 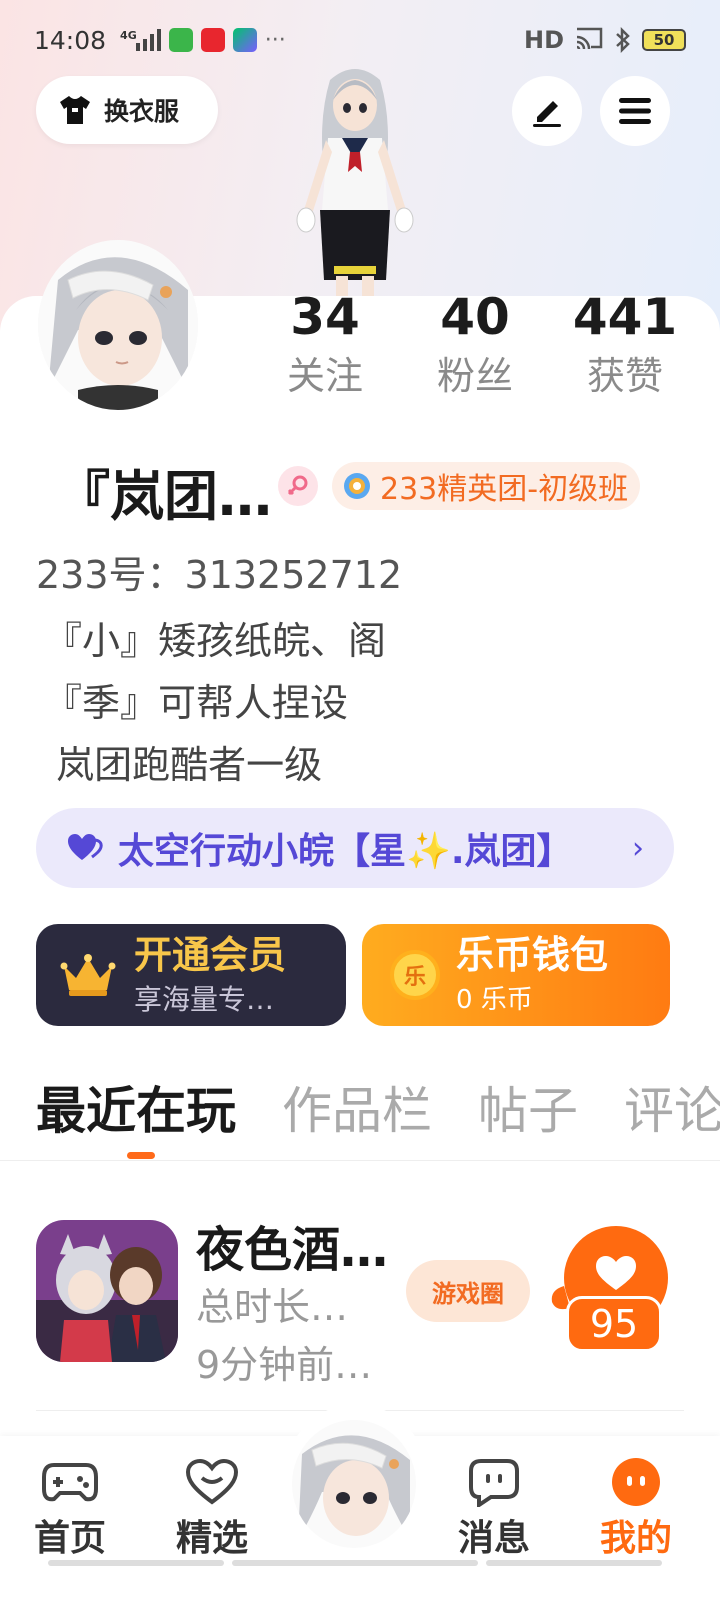 I want to click on followers-label: 粉丝, so click(x=474, y=376).